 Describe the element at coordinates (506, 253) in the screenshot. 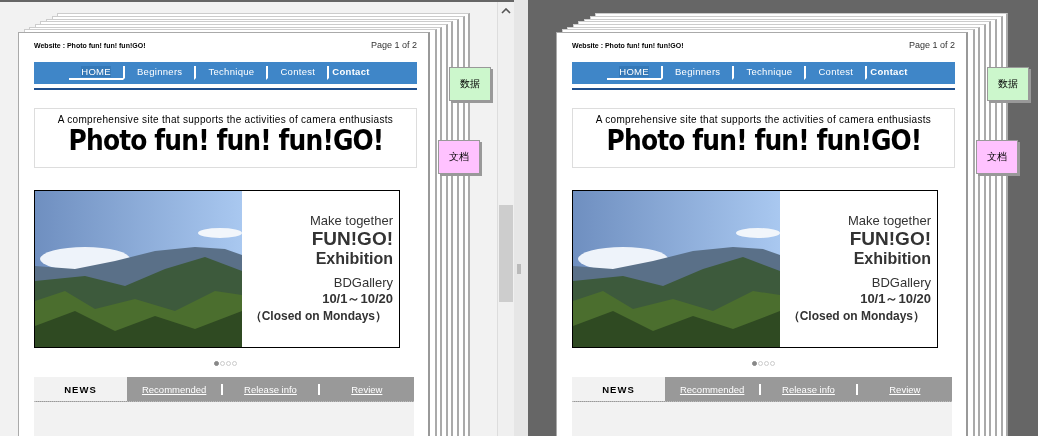

I see `scroll-thumb` at that location.